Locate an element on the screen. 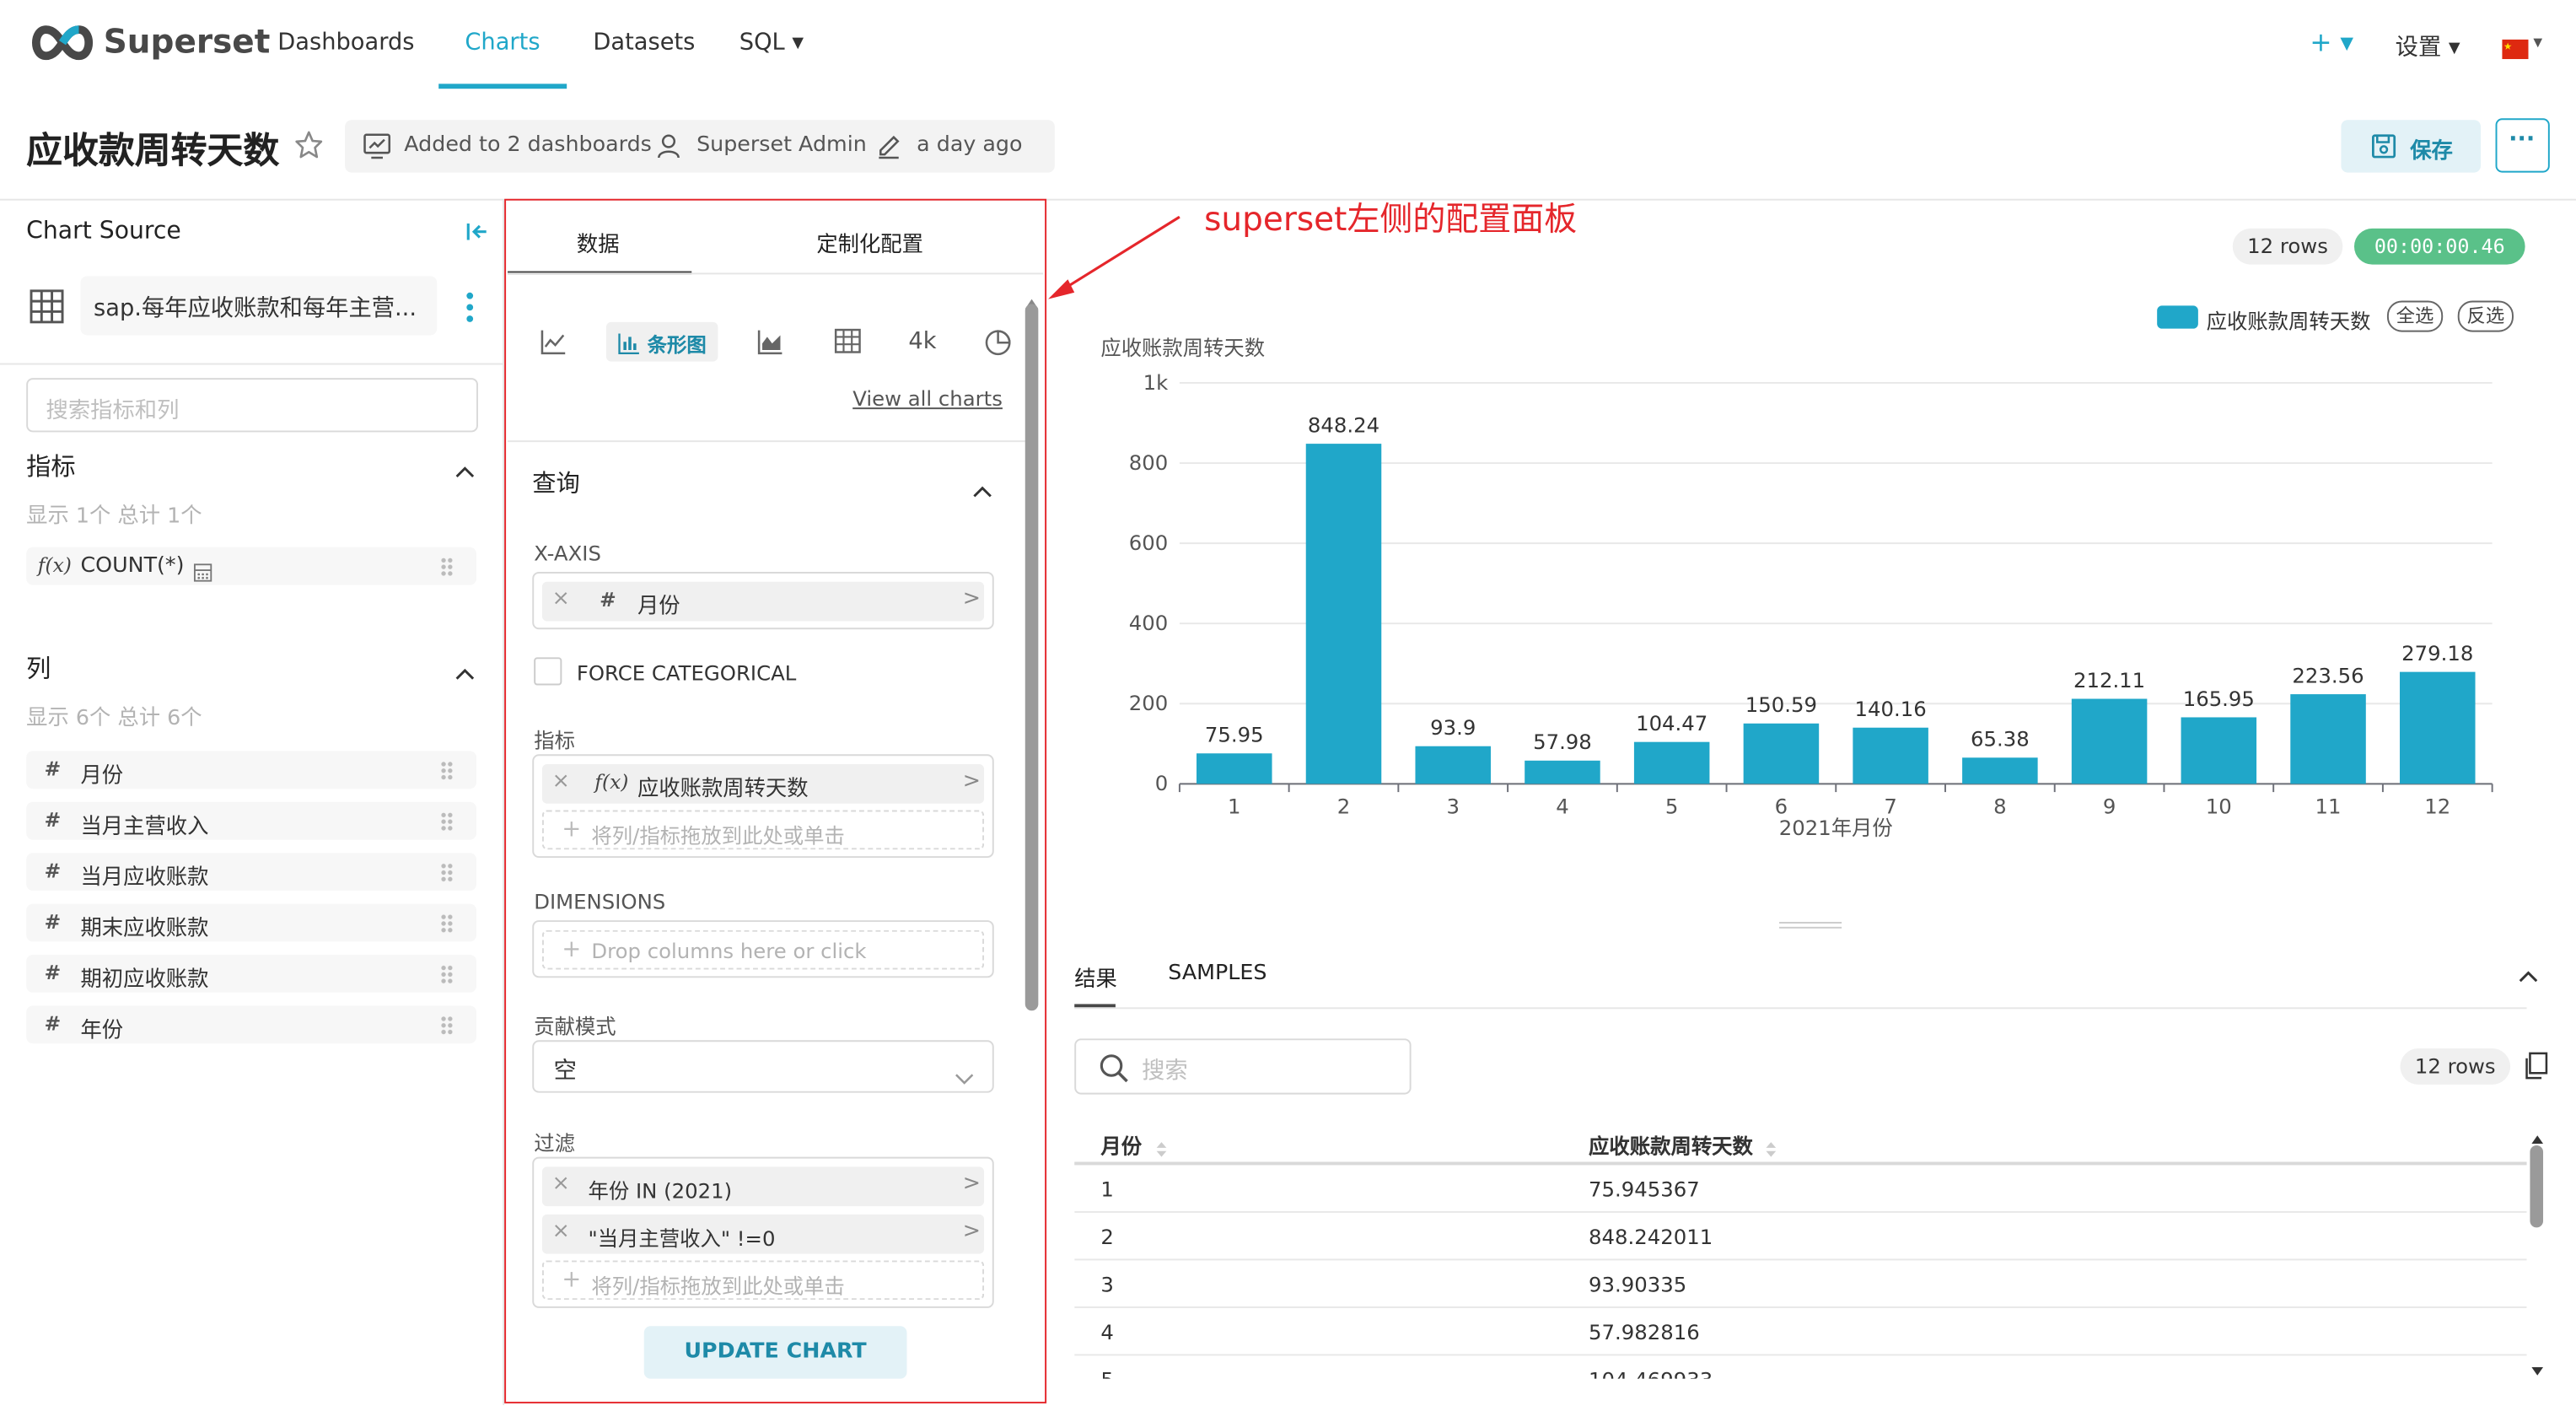  star-icon is located at coordinates (309, 148).